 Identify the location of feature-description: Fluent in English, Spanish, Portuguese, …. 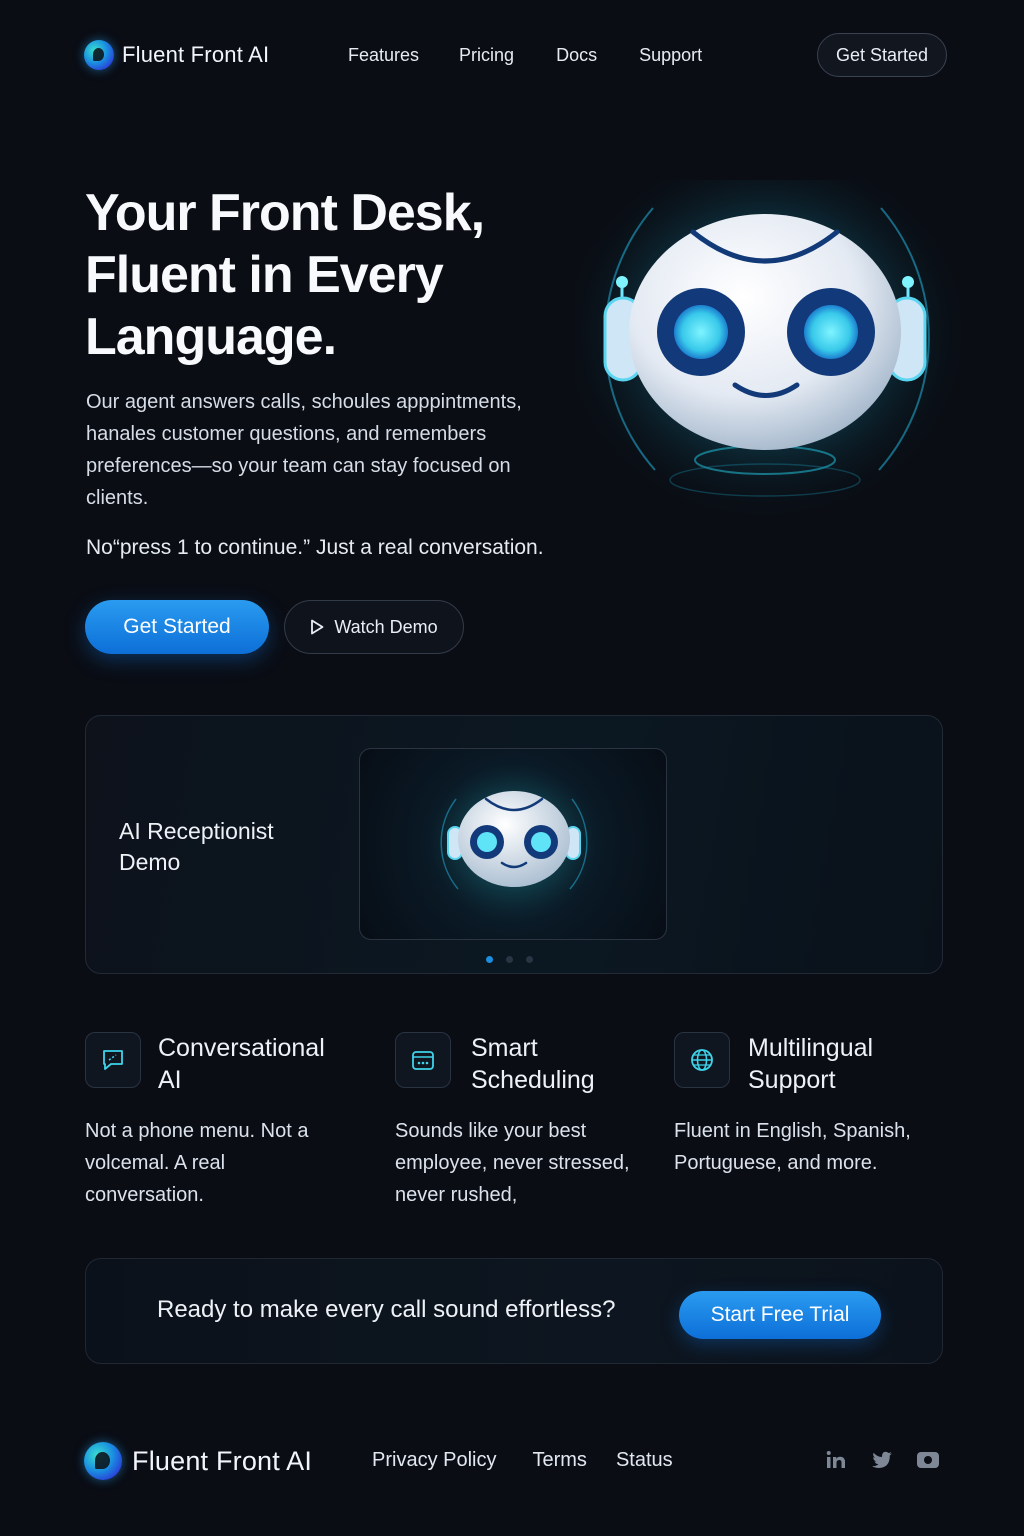
(792, 1147).